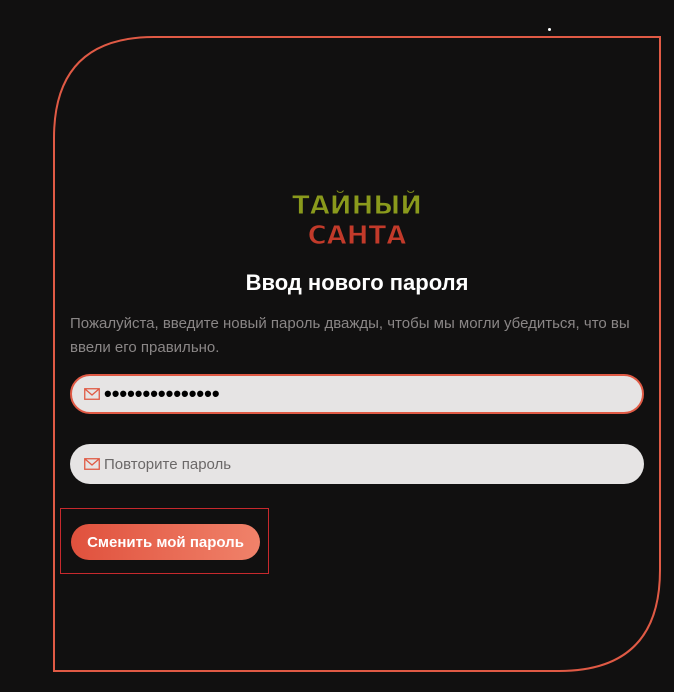  I want to click on logo: ТАЙНЫЙ САНТА, so click(356, 219).